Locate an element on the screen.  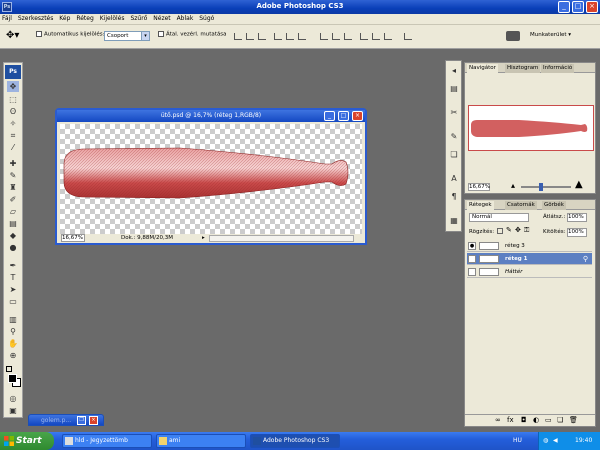
notes-tool-icon: ▥ is located at coordinates (13, 319).